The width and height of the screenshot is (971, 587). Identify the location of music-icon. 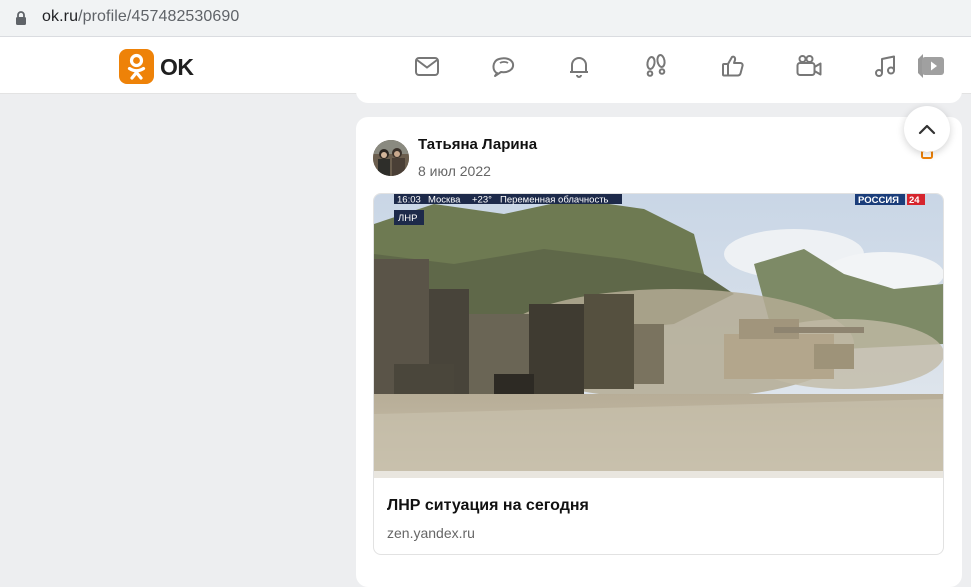
(886, 66).